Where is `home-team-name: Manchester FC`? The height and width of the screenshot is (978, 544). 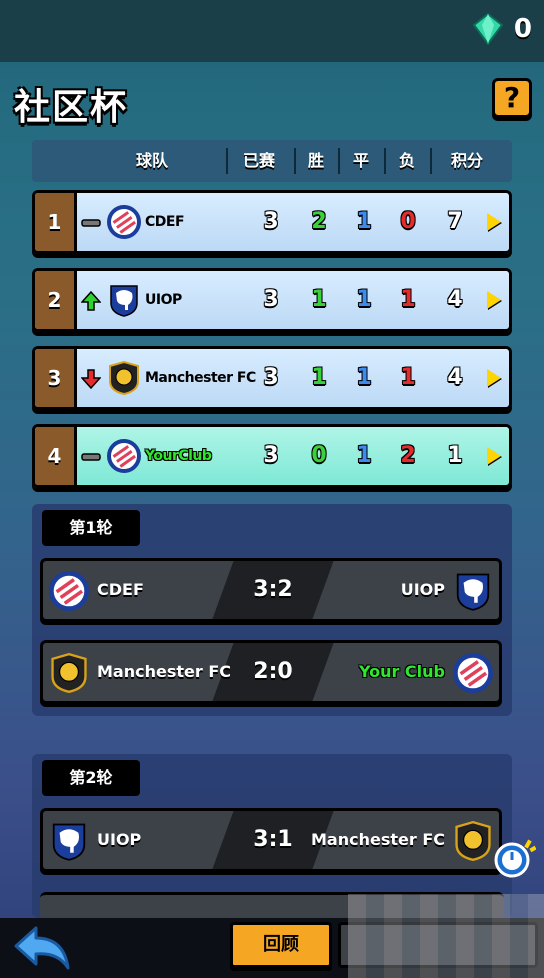 home-team-name: Manchester FC is located at coordinates (164, 671).